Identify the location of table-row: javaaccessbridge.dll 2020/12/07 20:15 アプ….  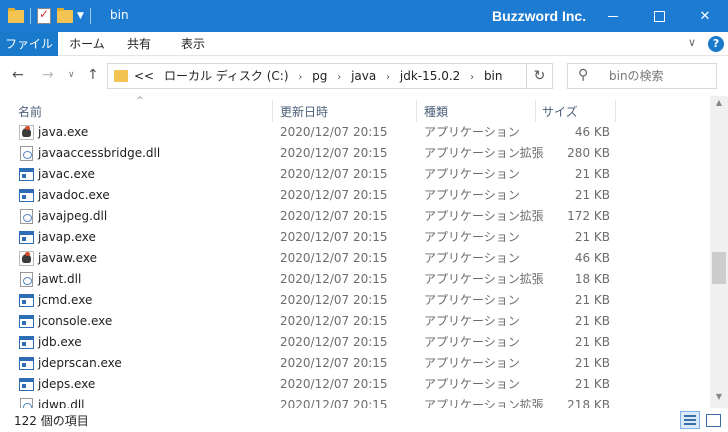
(355, 153).